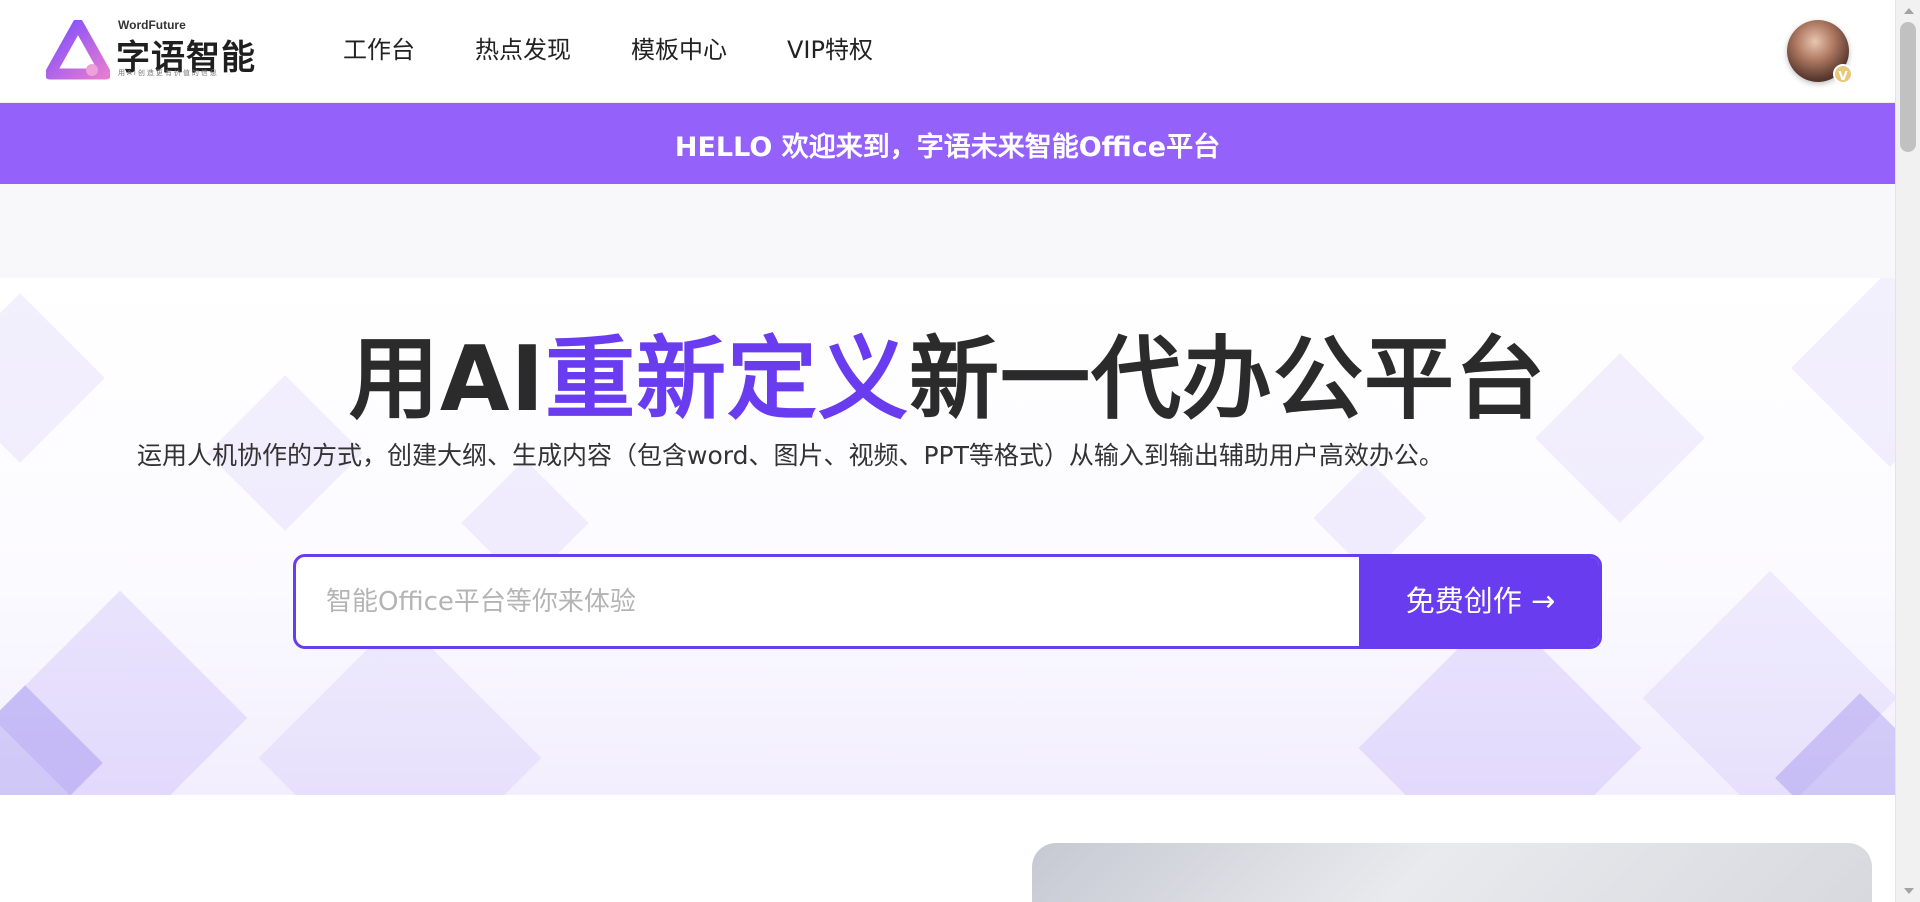 This screenshot has height=902, width=1920. I want to click on hero-spacer, so click(947, 231).